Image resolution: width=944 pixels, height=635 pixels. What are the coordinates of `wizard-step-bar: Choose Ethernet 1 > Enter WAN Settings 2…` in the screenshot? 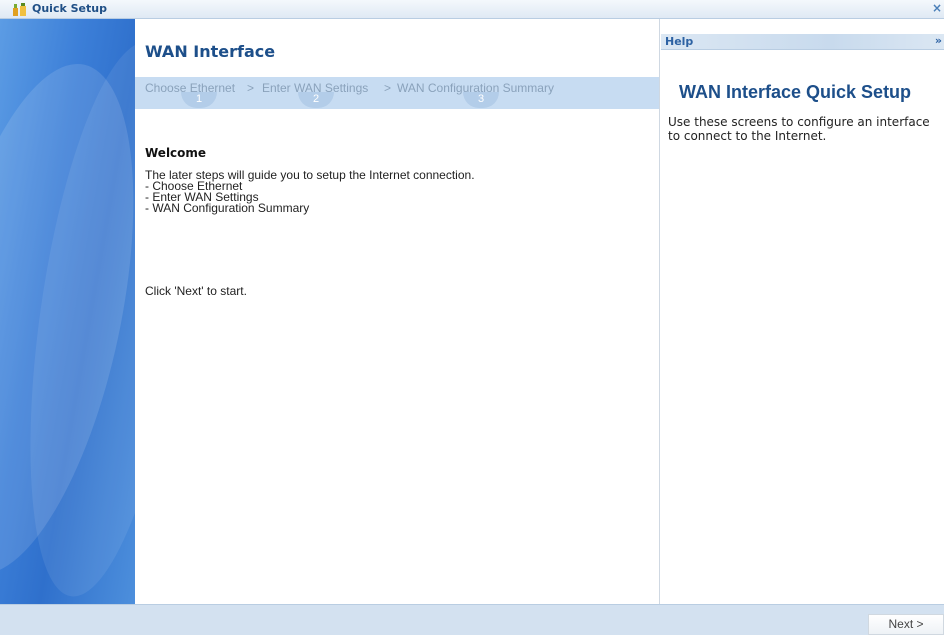 It's located at (397, 93).